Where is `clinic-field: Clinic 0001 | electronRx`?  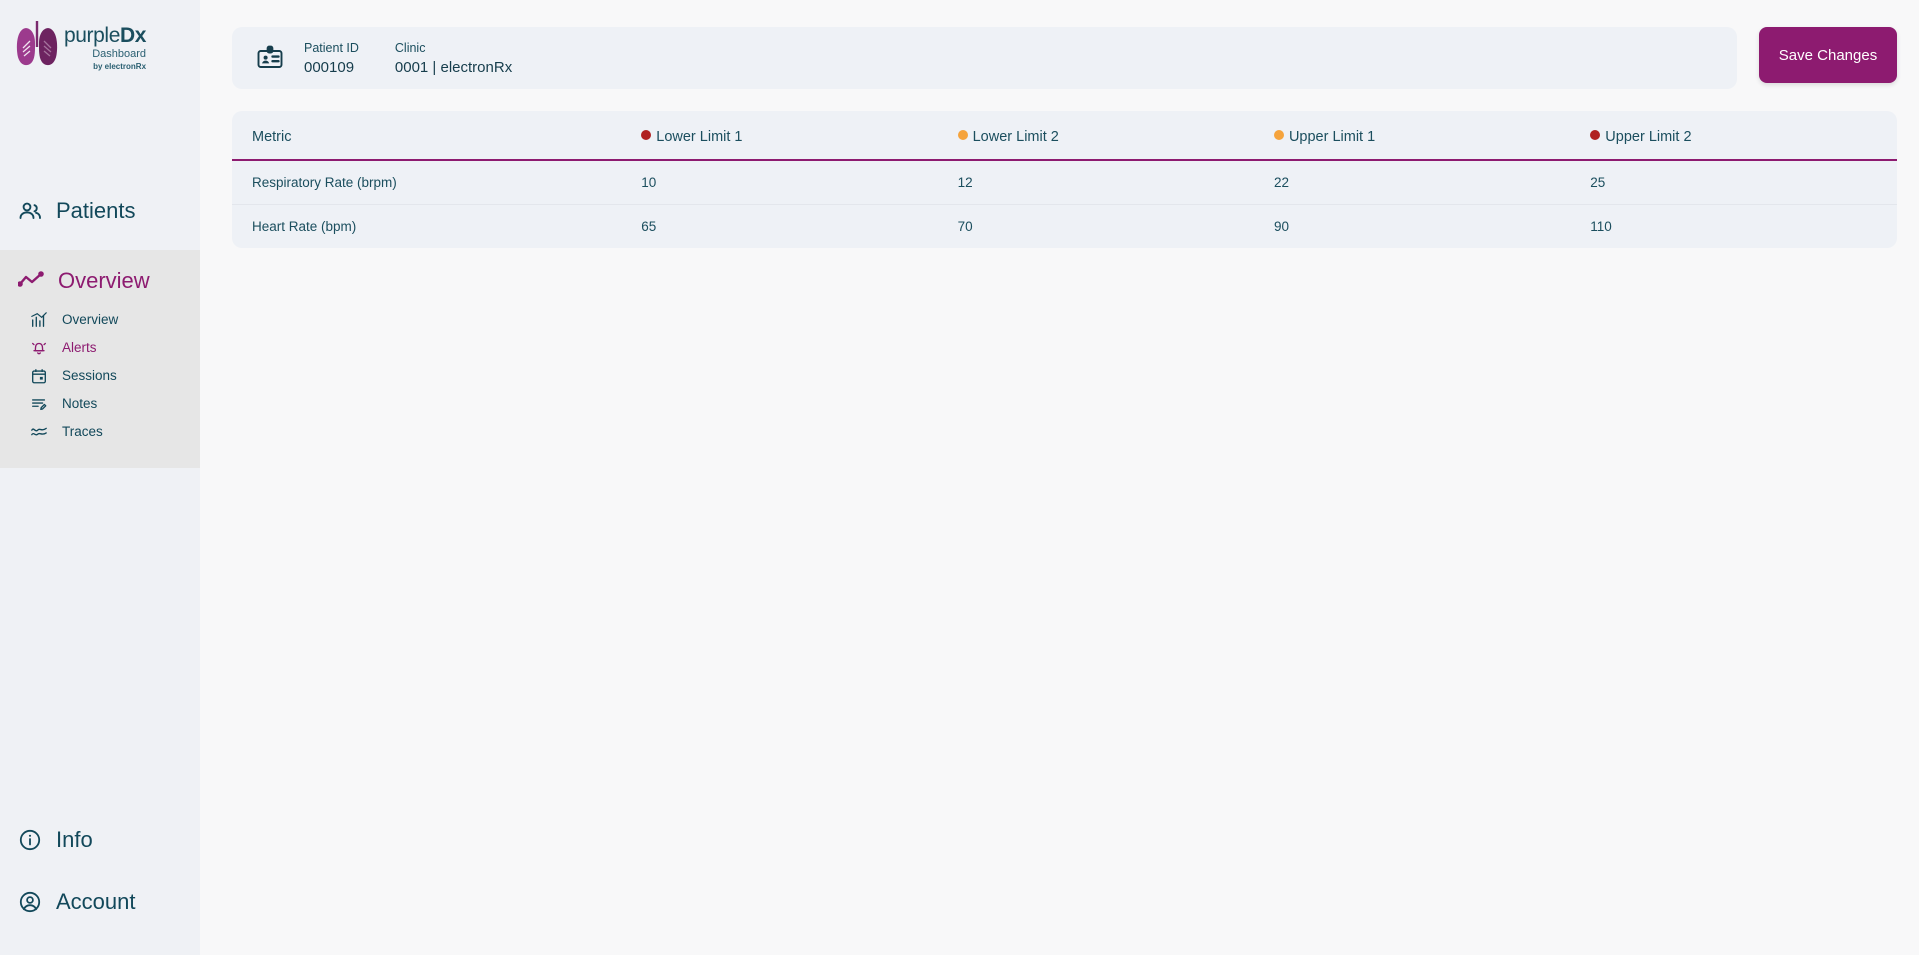 clinic-field: Clinic 0001 | electronRx is located at coordinates (453, 58).